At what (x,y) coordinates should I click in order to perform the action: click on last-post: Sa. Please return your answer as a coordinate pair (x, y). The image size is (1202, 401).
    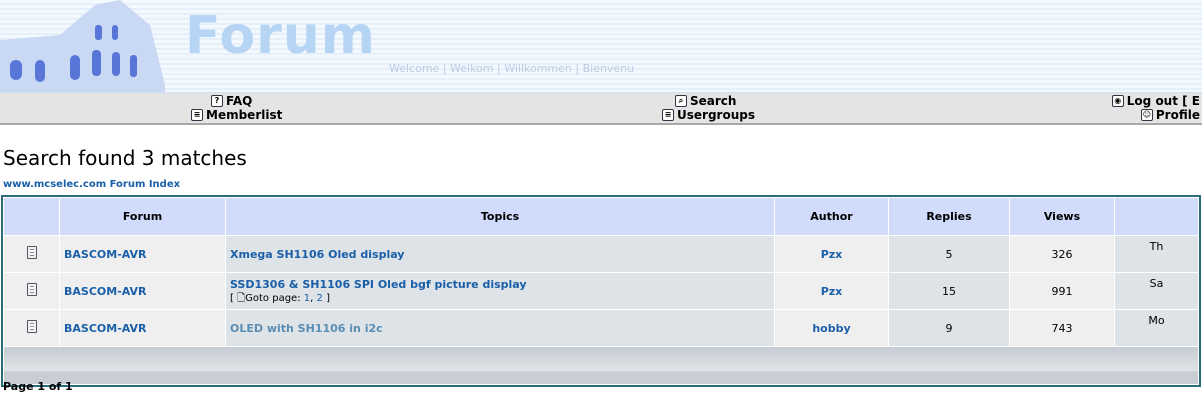
    Looking at the image, I should click on (1156, 291).